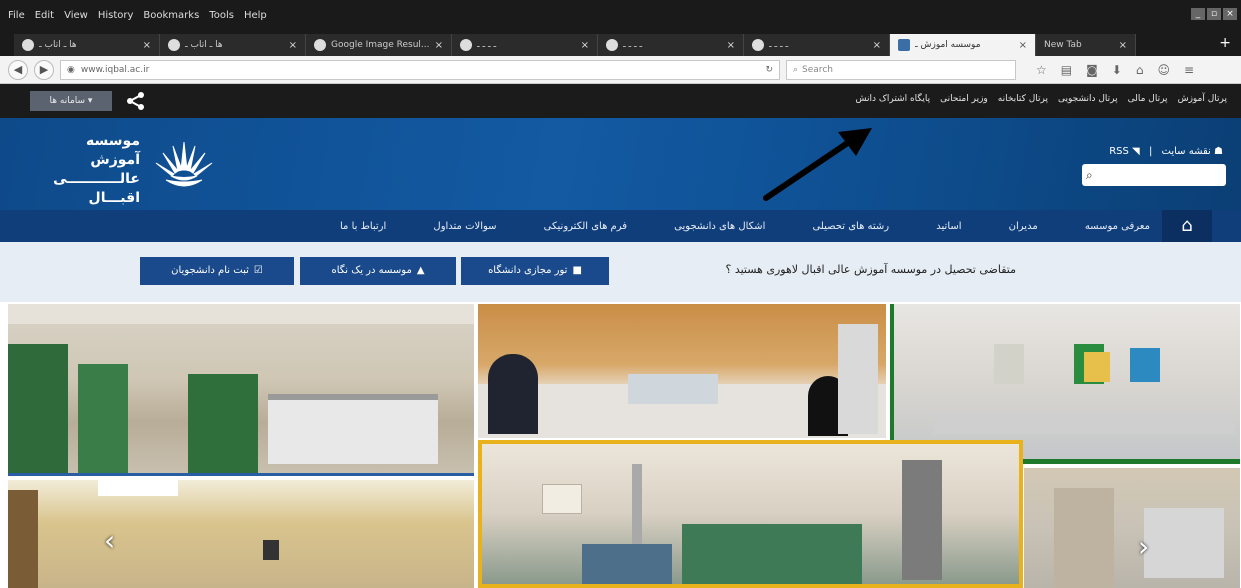  Describe the element at coordinates (1132, 528) in the screenshot. I see `lab-corridor-photo: ›` at that location.